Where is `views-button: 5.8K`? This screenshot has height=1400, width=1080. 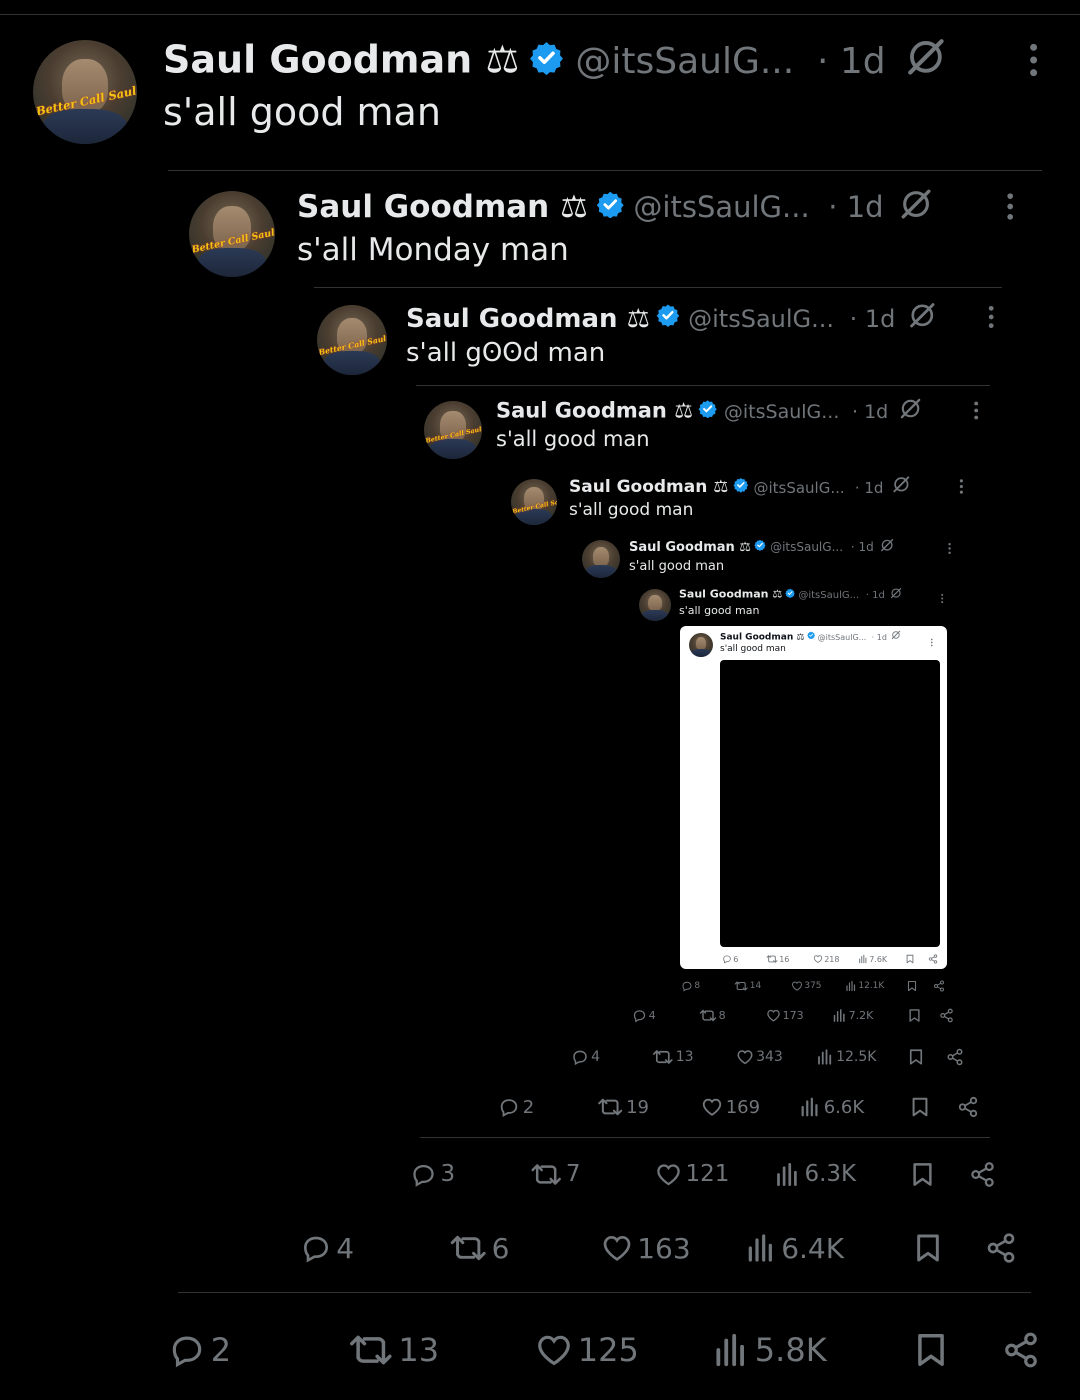
views-button: 5.8K is located at coordinates (769, 1350).